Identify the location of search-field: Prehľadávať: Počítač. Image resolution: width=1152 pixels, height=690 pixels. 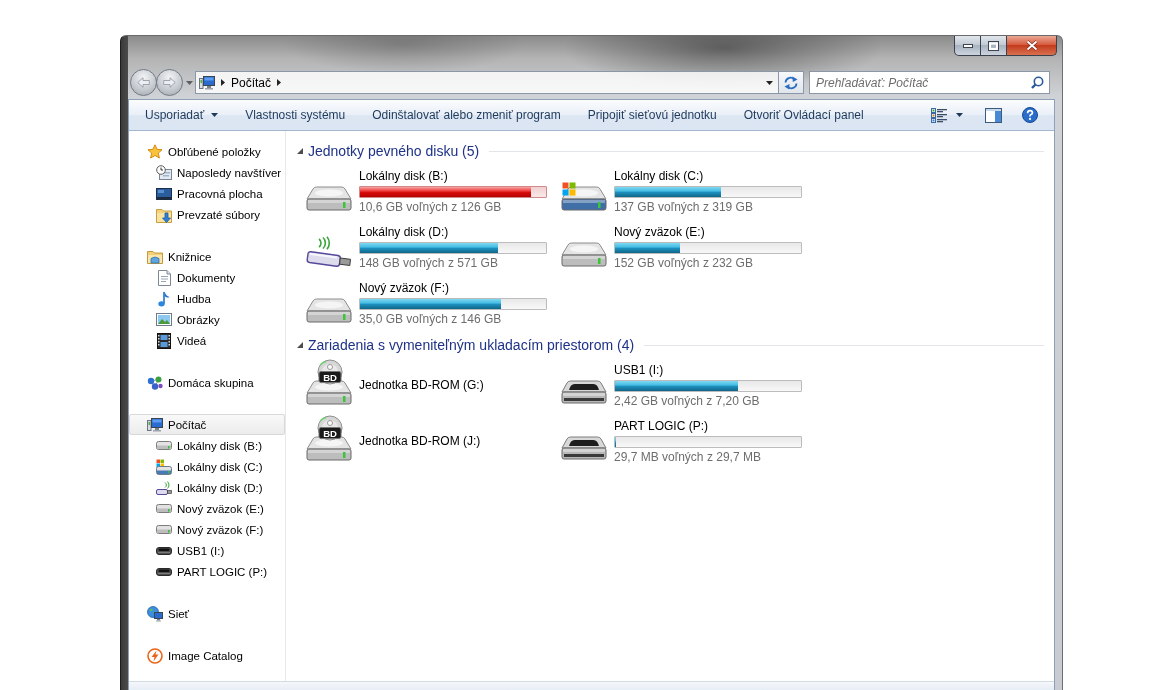
(929, 82).